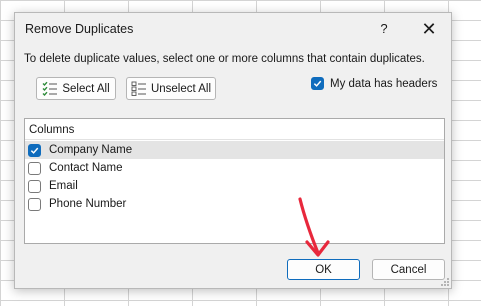 This screenshot has width=481, height=306. Describe the element at coordinates (429, 29) in the screenshot. I see `close-button: ✕` at that location.